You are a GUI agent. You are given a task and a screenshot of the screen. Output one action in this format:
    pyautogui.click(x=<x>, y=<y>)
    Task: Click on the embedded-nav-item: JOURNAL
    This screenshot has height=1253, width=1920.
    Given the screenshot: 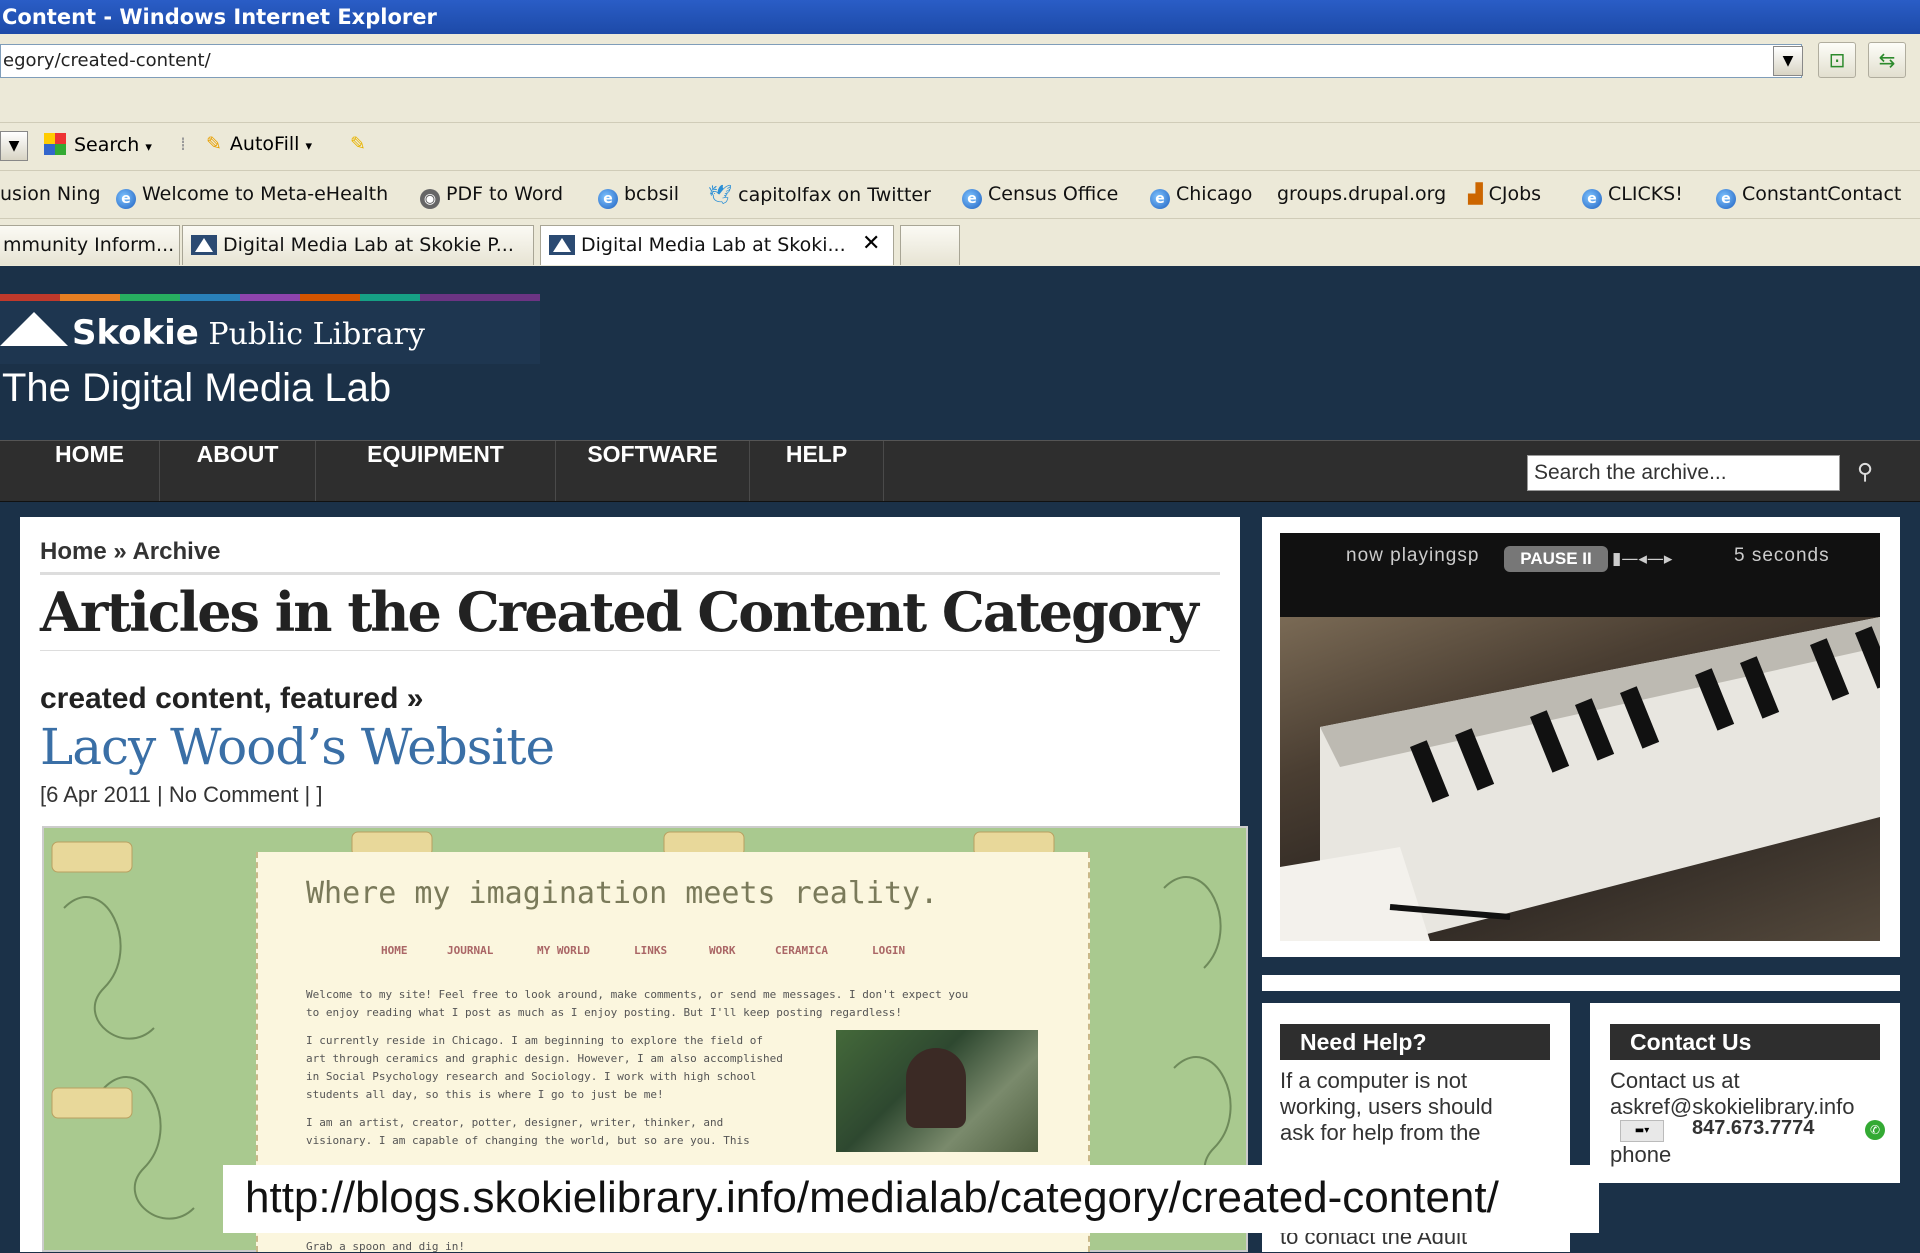 What is the action you would take?
    pyautogui.click(x=470, y=950)
    